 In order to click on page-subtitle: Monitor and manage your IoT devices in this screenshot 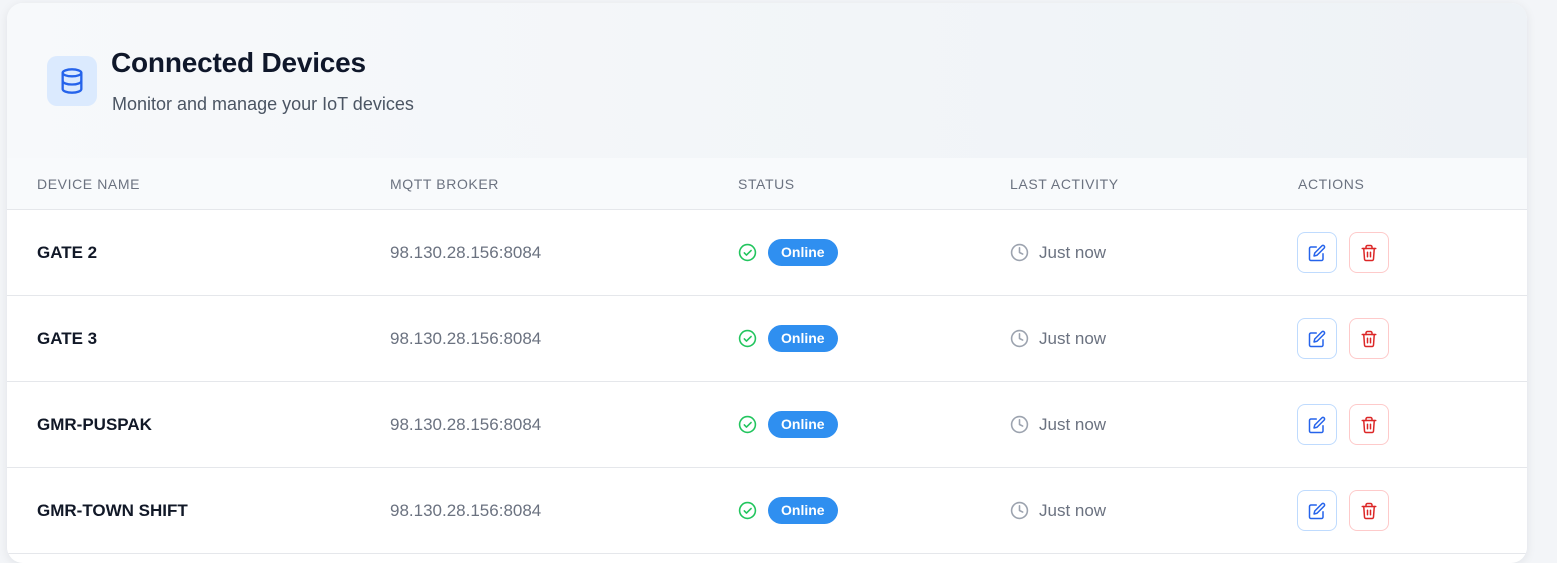, I will do `click(263, 104)`.